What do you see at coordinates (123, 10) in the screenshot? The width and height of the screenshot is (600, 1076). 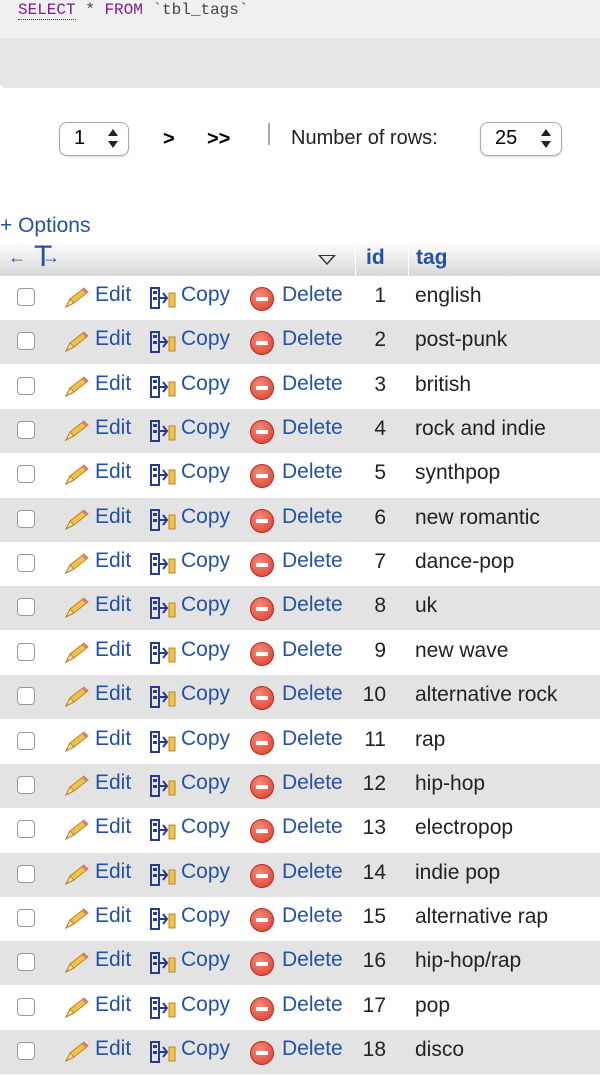 I see `sql-keyword-from: FROM` at bounding box center [123, 10].